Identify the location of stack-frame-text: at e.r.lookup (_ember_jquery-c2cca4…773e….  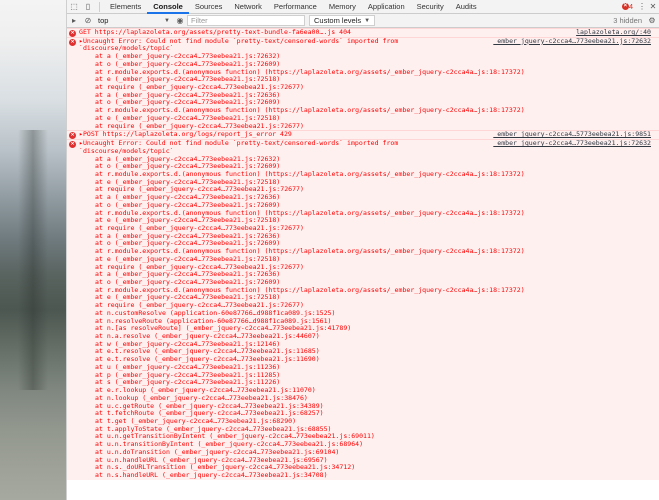
(205, 391).